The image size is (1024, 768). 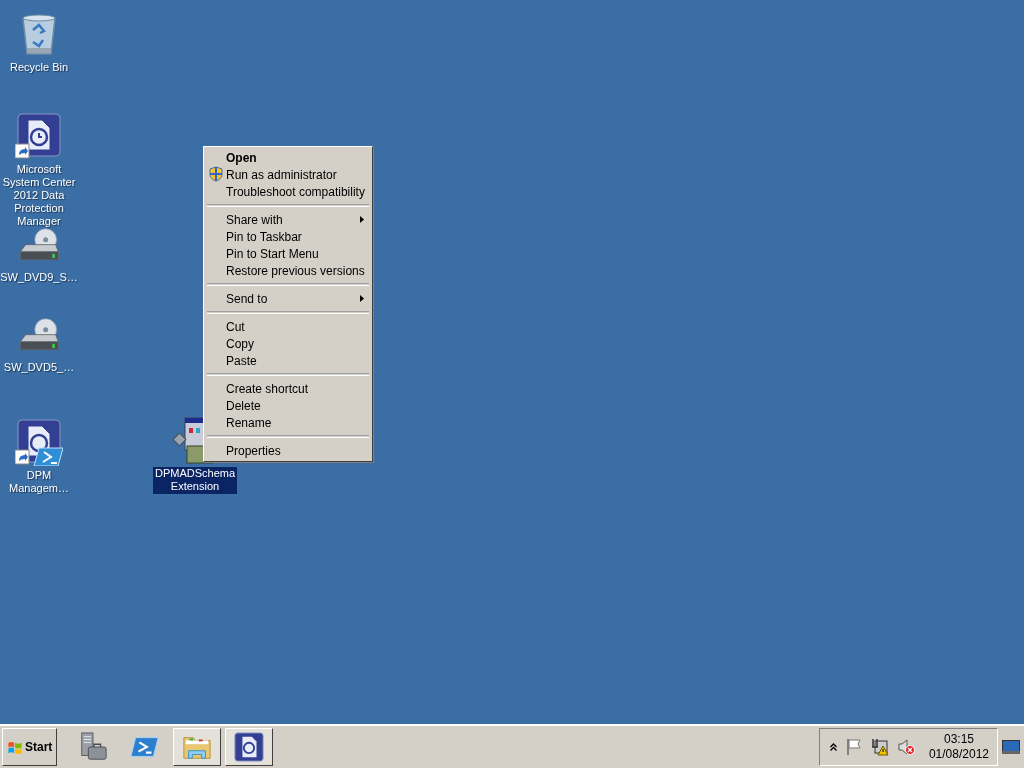 I want to click on windows-logo-icon, so click(x=15, y=747).